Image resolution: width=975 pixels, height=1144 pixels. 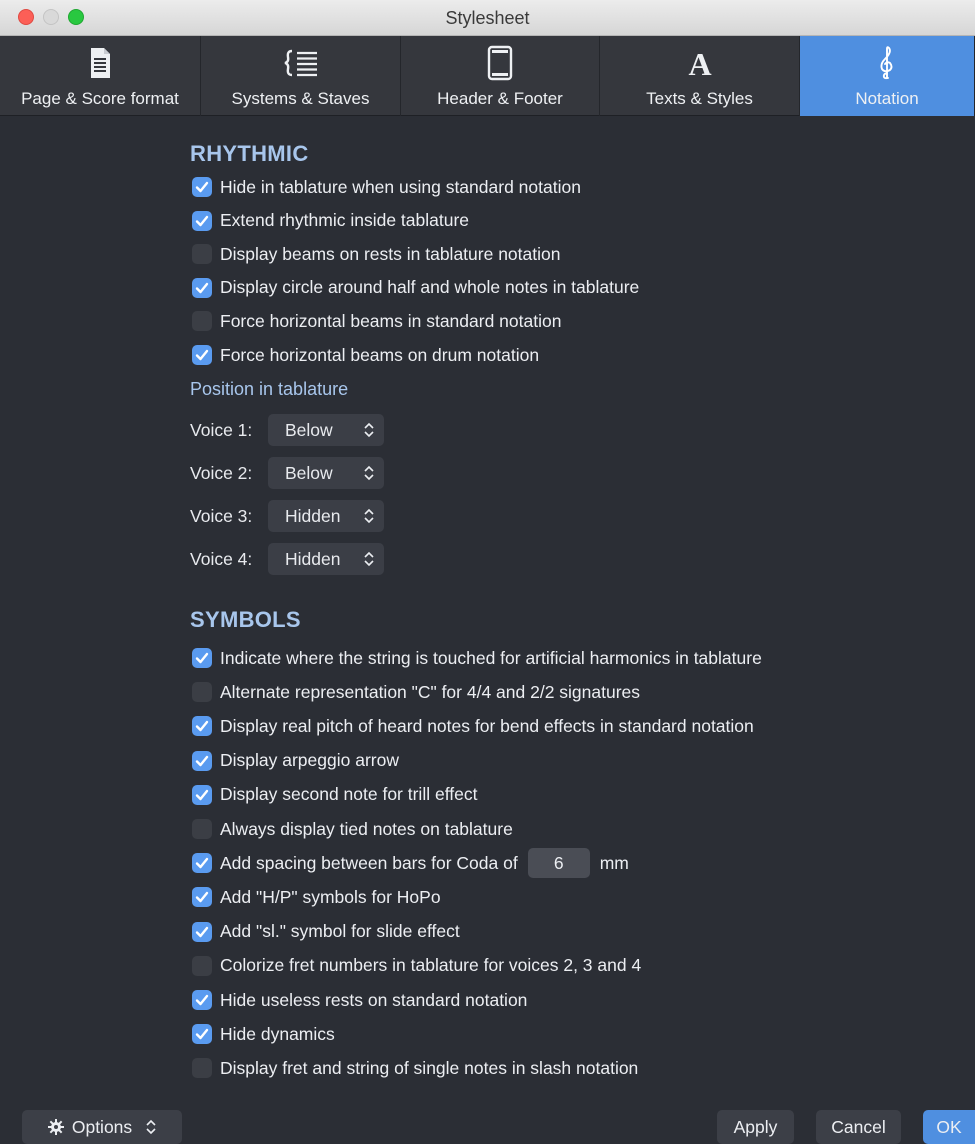 I want to click on voice-position-row: Voice 4: Hidden, so click(x=287, y=559).